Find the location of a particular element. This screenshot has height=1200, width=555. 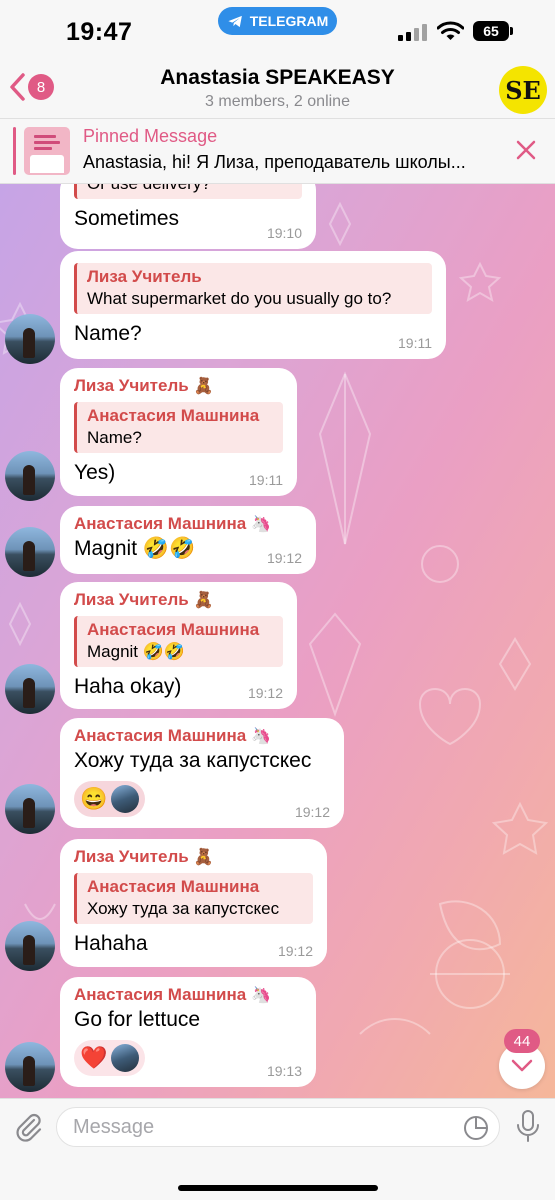

message-field is located at coordinates (278, 1127).